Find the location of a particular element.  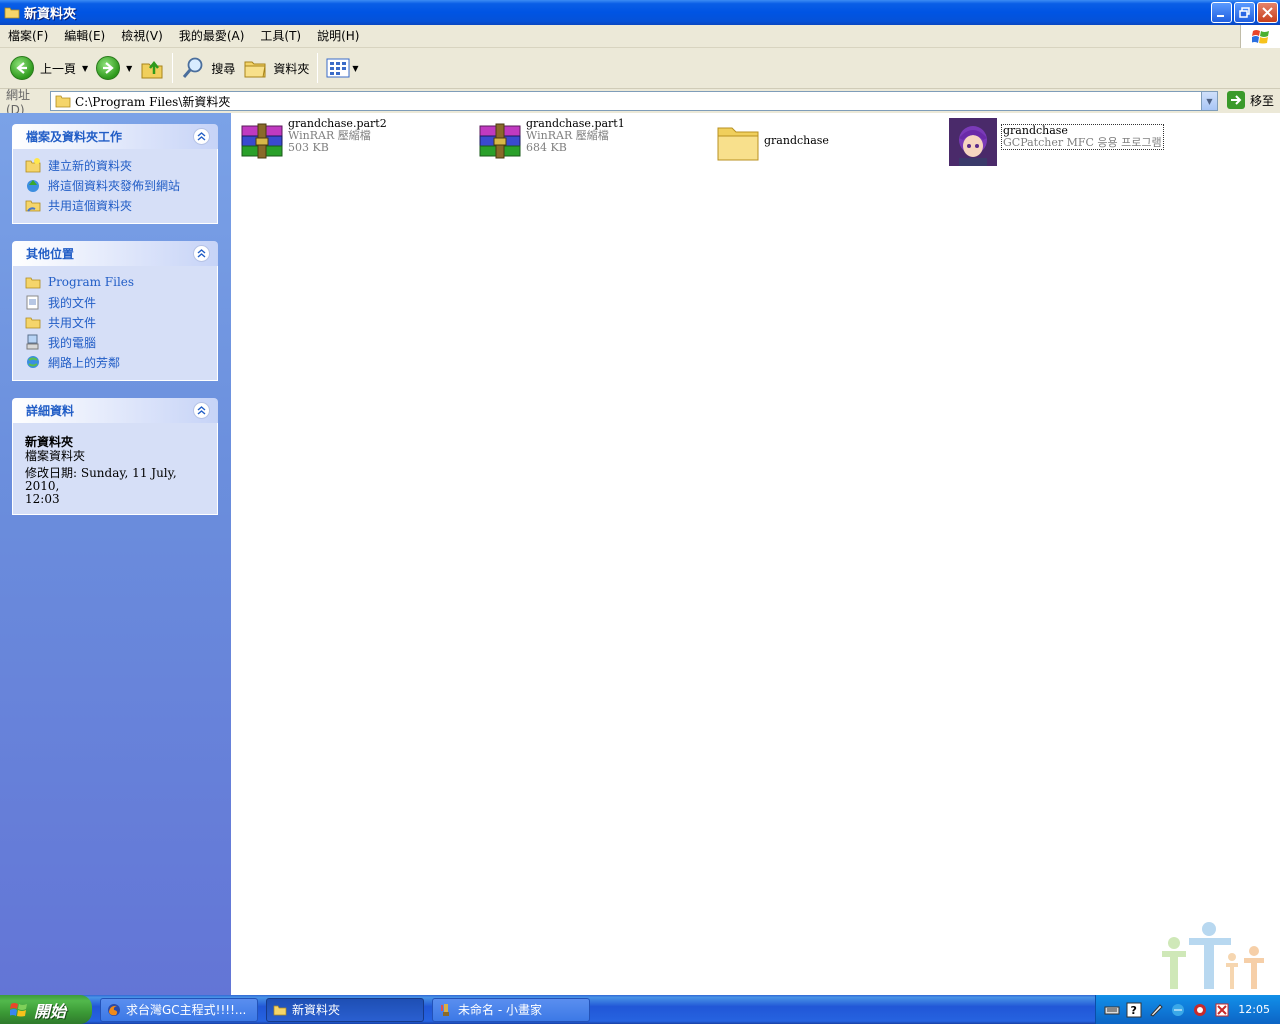

place-program-files: Program Files is located at coordinates (115, 282).